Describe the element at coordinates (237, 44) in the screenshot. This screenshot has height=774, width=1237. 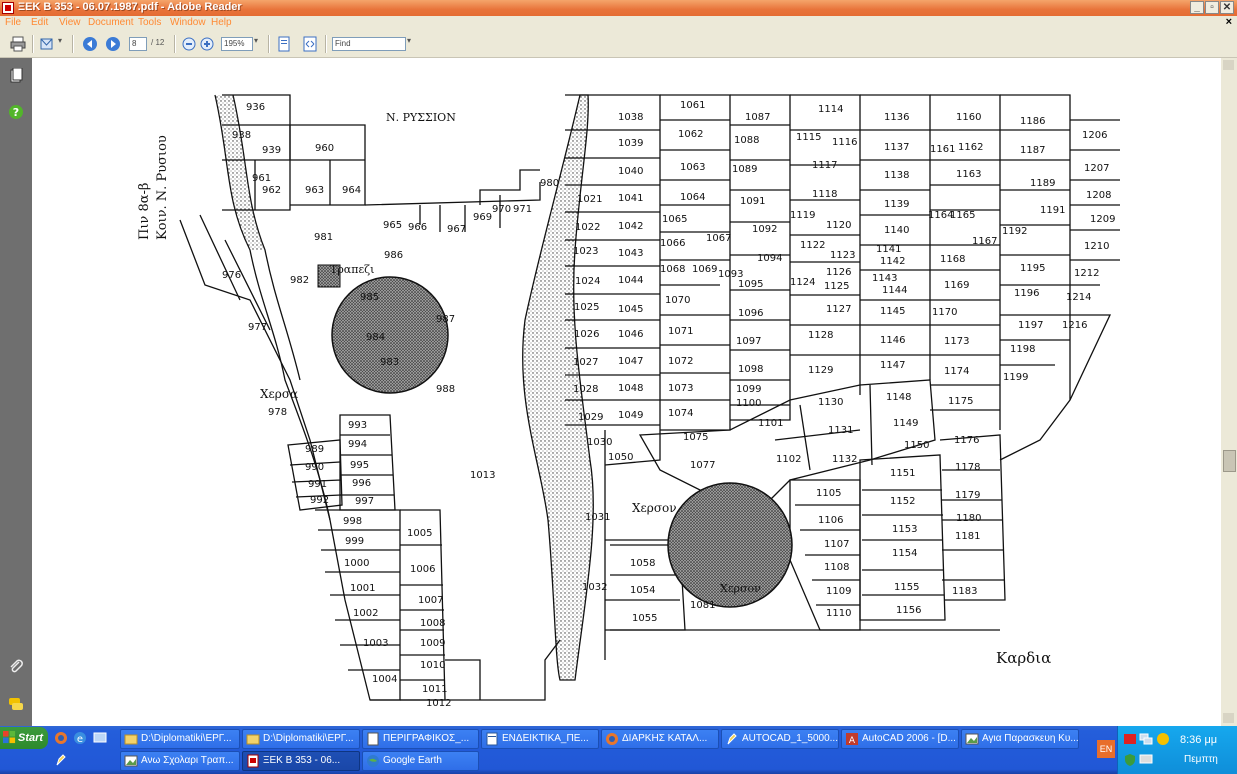
I see `zoom-level-input: 195%` at that location.